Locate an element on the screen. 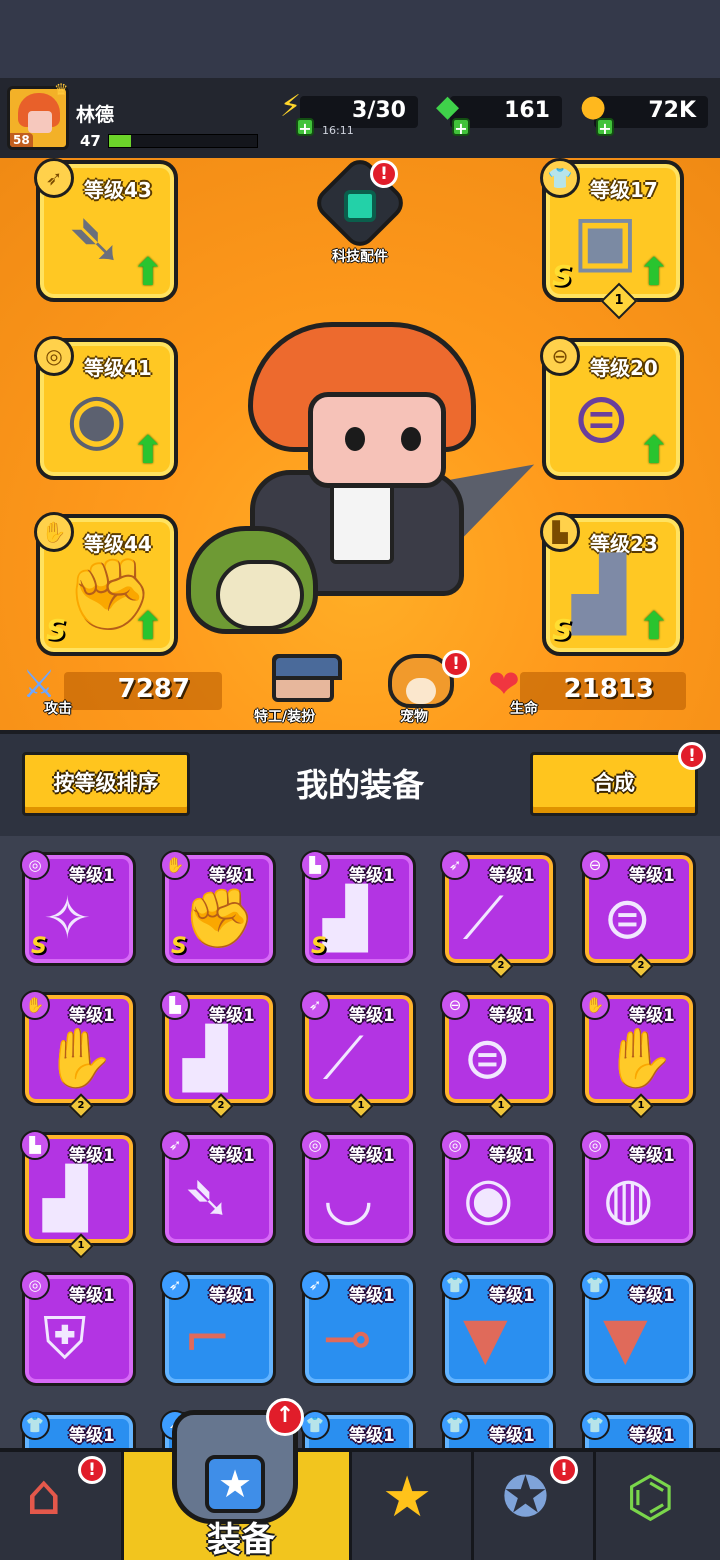 The width and height of the screenshot is (720, 1560). dna-capsule-icon: ⌬ is located at coordinates (650, 1497).